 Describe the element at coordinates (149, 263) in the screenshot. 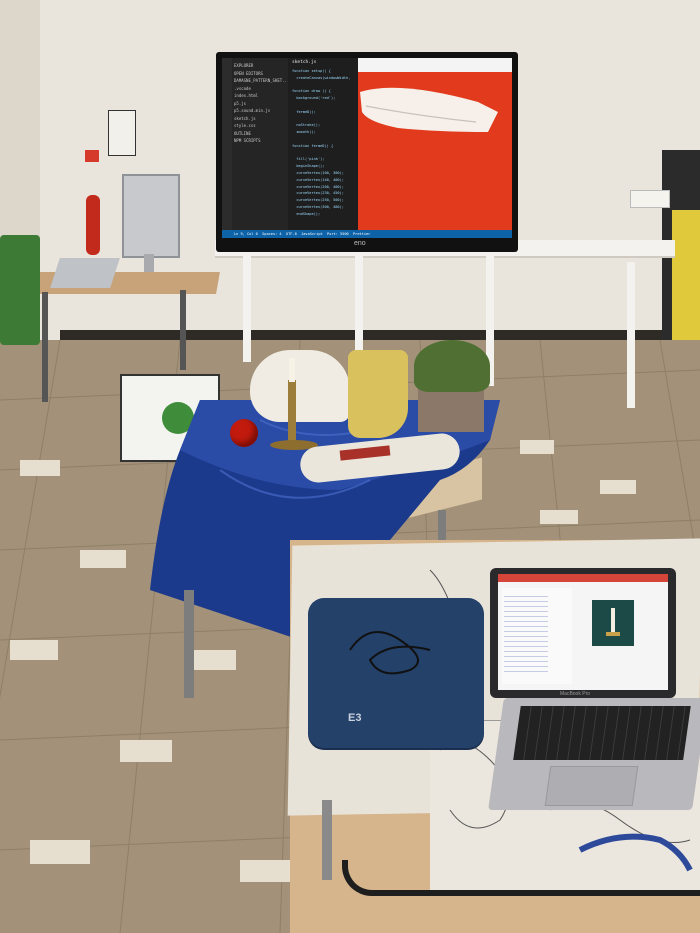

I see `imac-stand` at that location.